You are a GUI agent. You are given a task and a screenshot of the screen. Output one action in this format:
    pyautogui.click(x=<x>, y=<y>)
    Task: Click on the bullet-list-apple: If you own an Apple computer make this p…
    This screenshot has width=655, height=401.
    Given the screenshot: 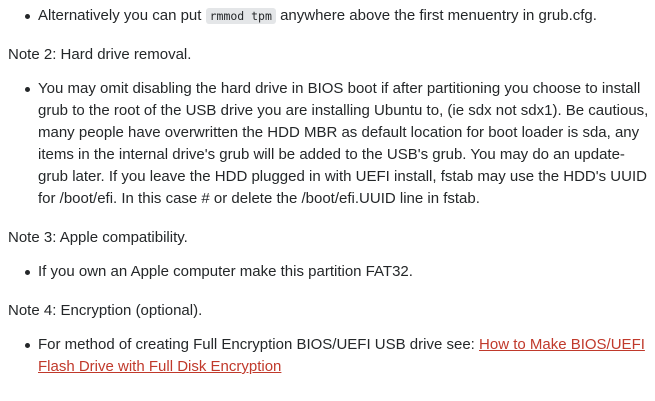 What is the action you would take?
    pyautogui.click(x=328, y=272)
    